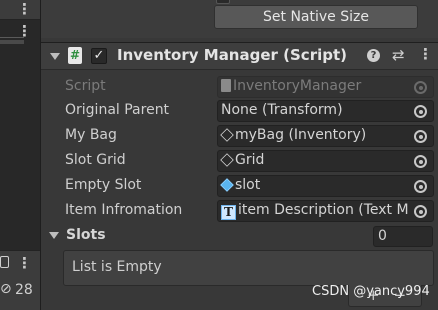  I want to click on item-infromation-value: item Description (Text M, so click(323, 210).